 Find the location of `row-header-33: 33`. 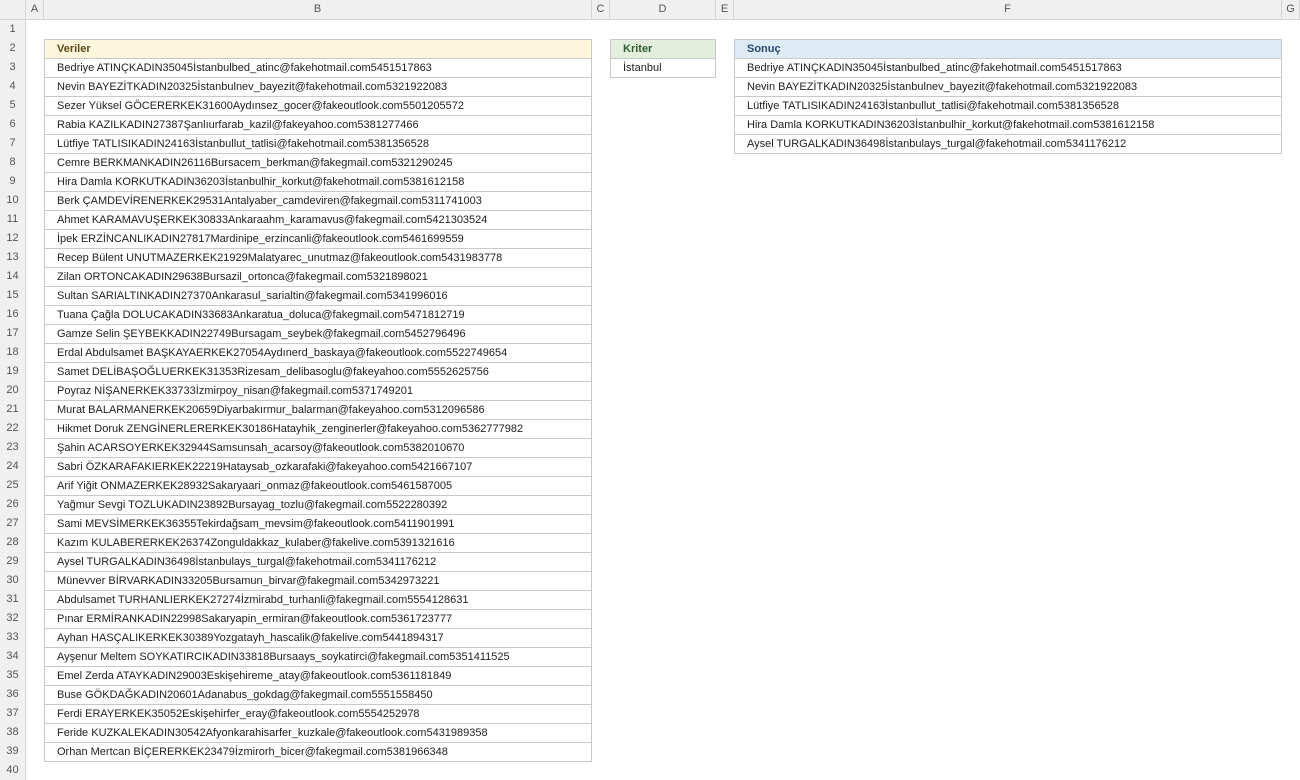

row-header-33: 33 is located at coordinates (12, 637).